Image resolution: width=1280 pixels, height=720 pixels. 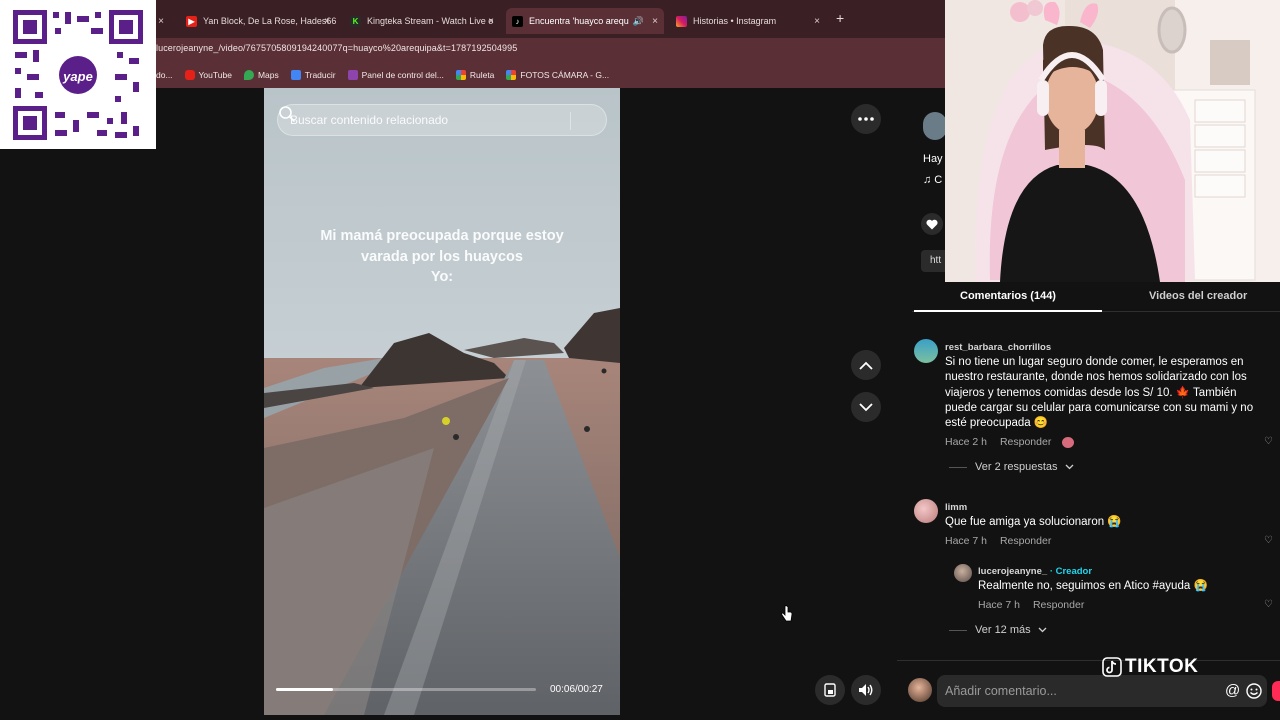 I want to click on tab-tiktok: ♪ Encuentra 'huayco arequipa 🔊 ×, so click(x=585, y=21).